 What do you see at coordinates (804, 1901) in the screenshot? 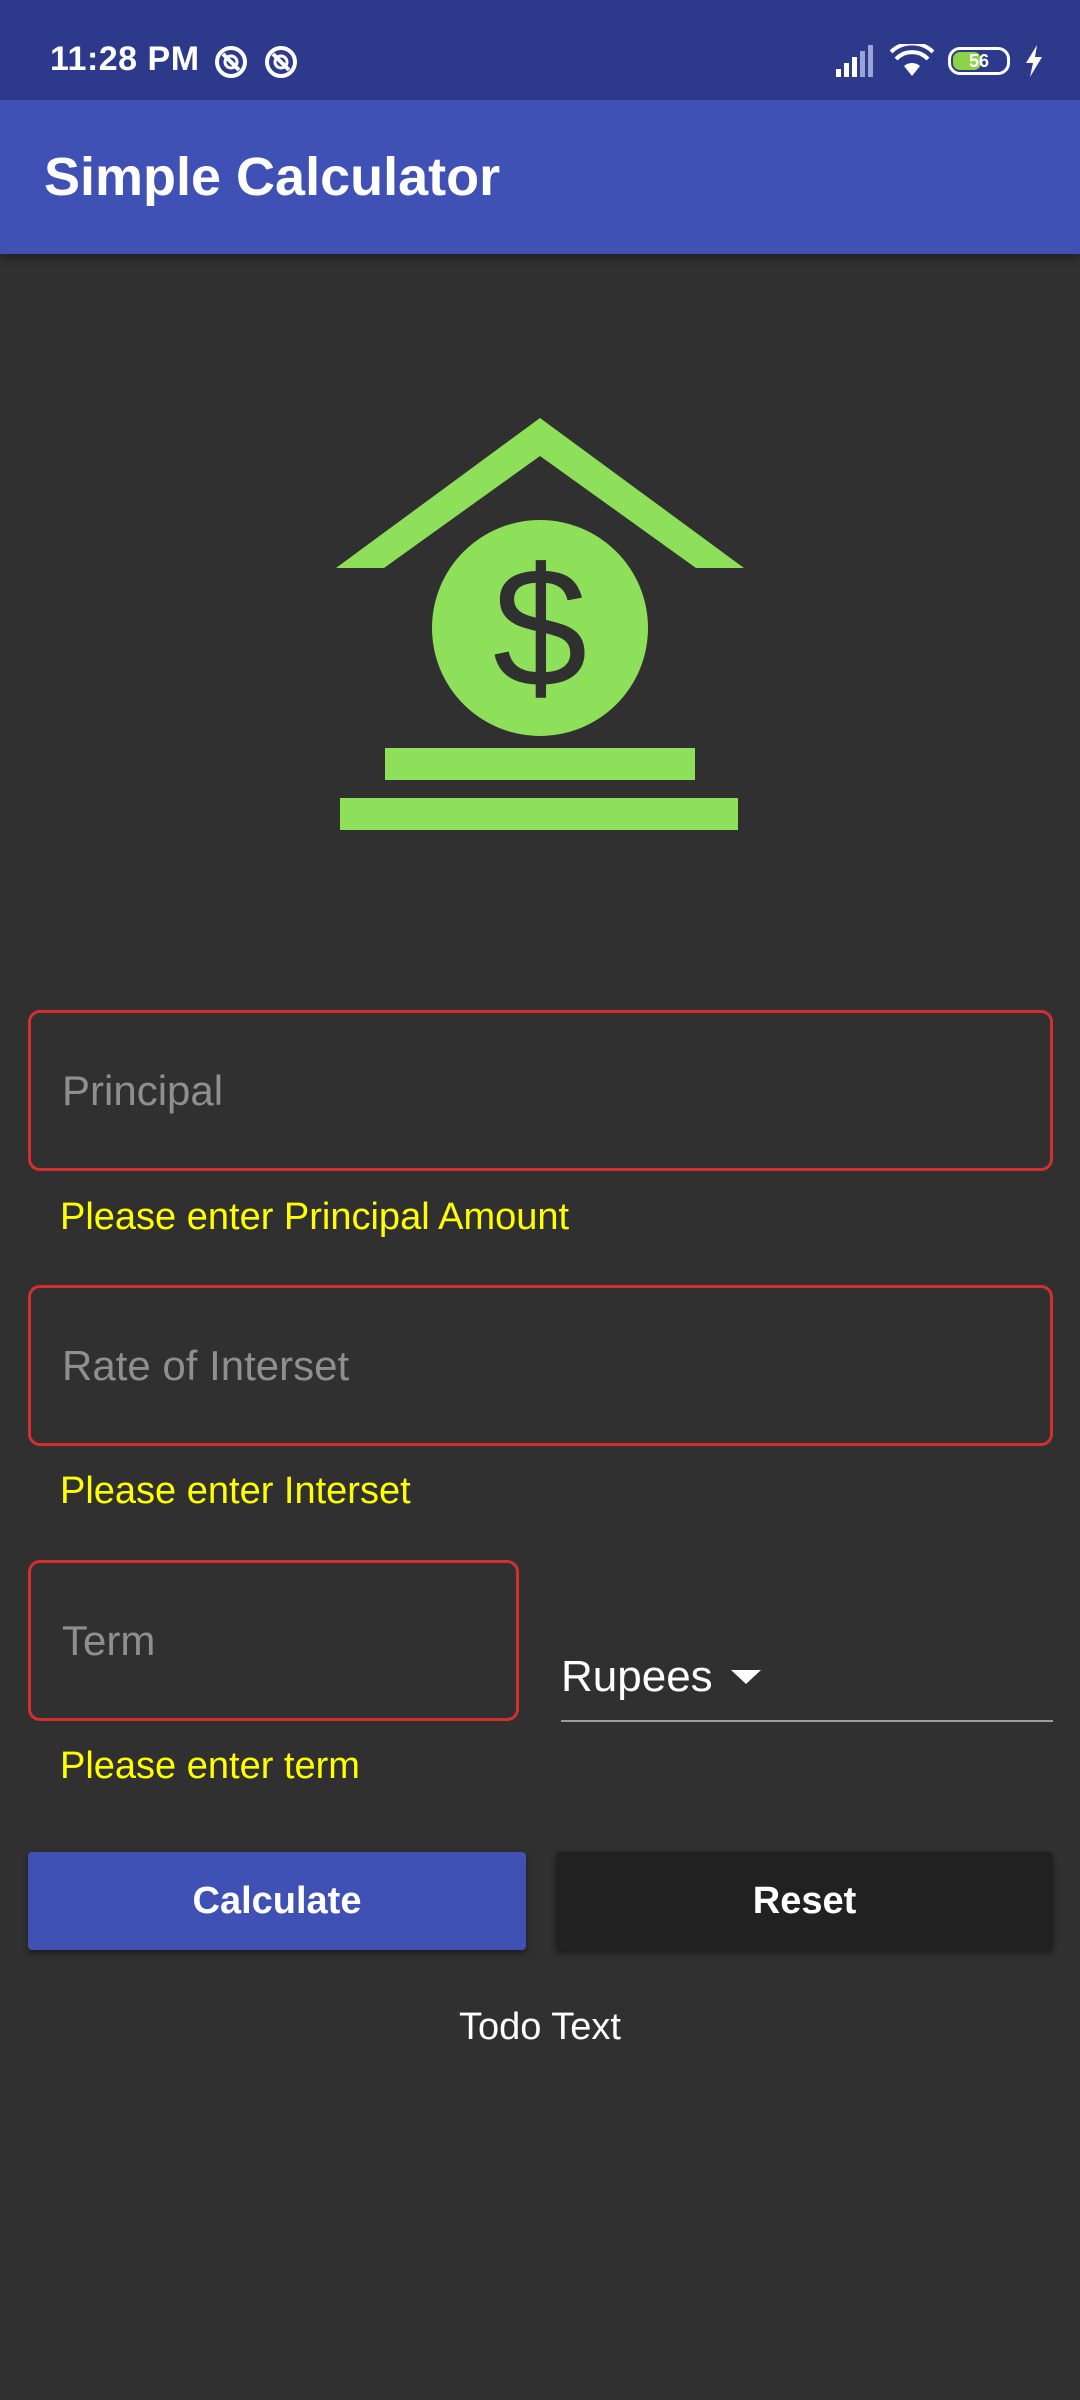
I see `reset-button: Reset` at bounding box center [804, 1901].